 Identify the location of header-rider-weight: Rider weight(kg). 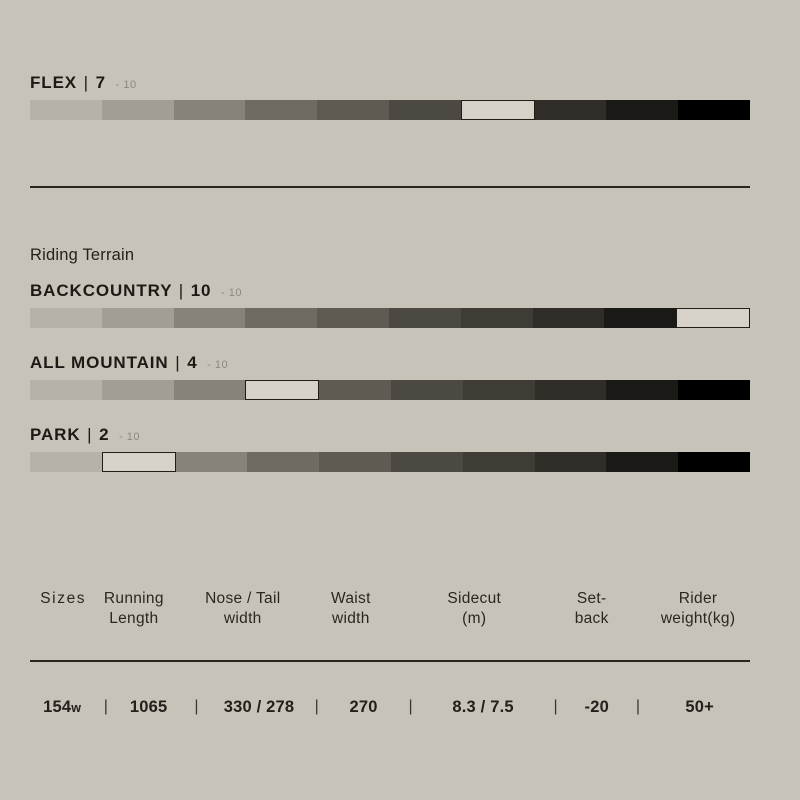
(698, 609).